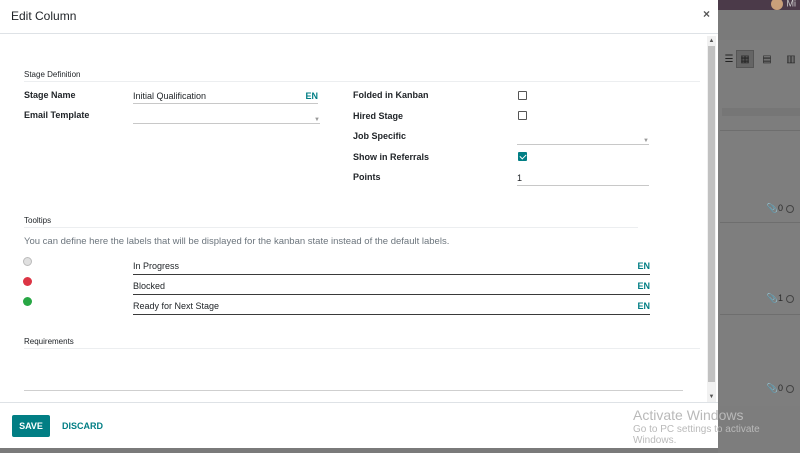 The width and height of the screenshot is (800, 453). Describe the element at coordinates (38, 220) in the screenshot. I see `section-title-tooltips: Tooltips` at that location.